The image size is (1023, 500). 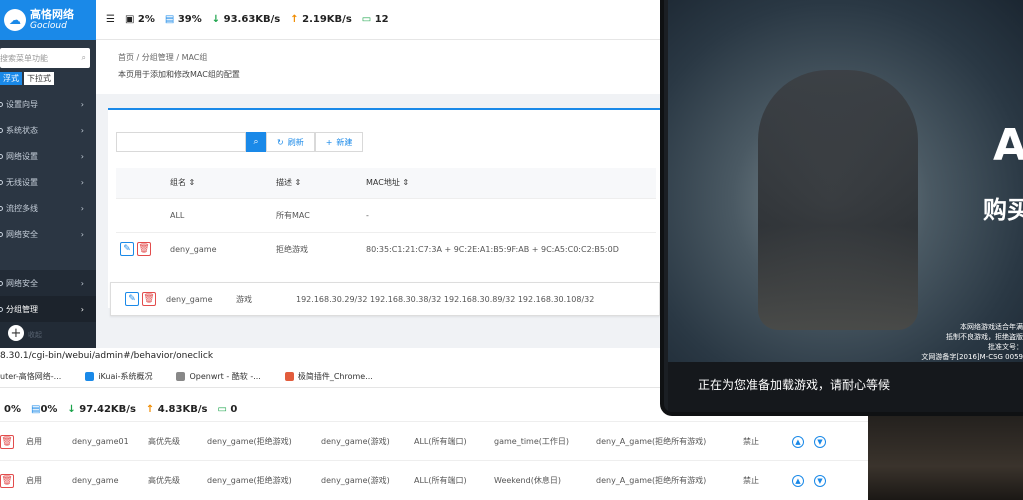 What do you see at coordinates (45, 58) in the screenshot?
I see `menu-search-input: 搜索菜单功能 ⌕` at bounding box center [45, 58].